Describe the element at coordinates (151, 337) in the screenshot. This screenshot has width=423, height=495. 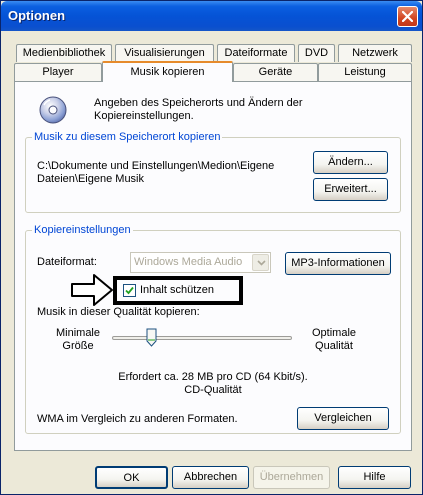
I see `quality-slider-thumb` at that location.